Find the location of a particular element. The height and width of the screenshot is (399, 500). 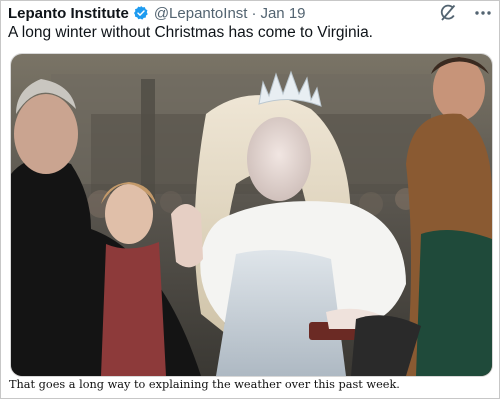

tweet-header: Lepanto Institute @LepantoInst · Jan 19 is located at coordinates (250, 13).